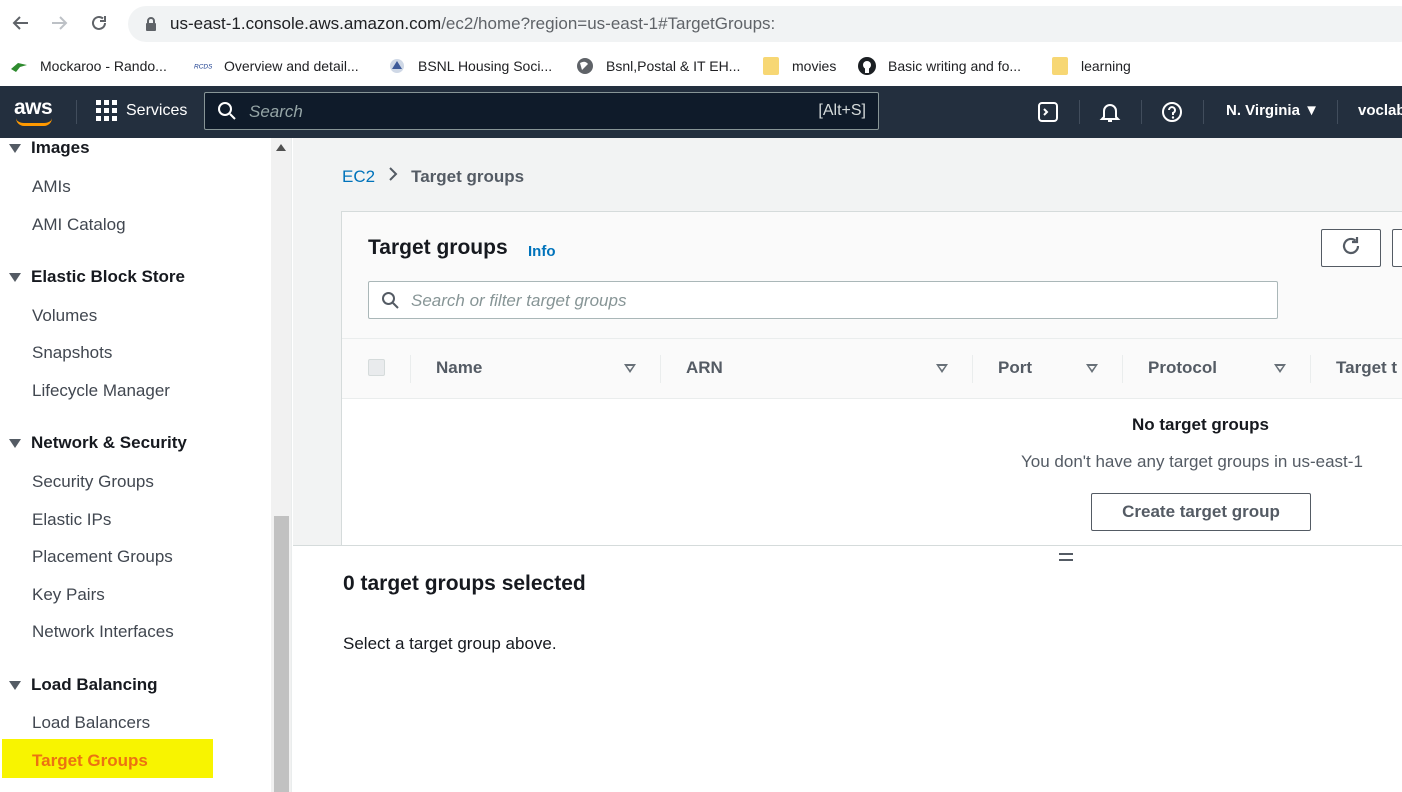  Describe the element at coordinates (93, 482) in the screenshot. I see `sidebar-item-security-groups: Security Groups` at that location.